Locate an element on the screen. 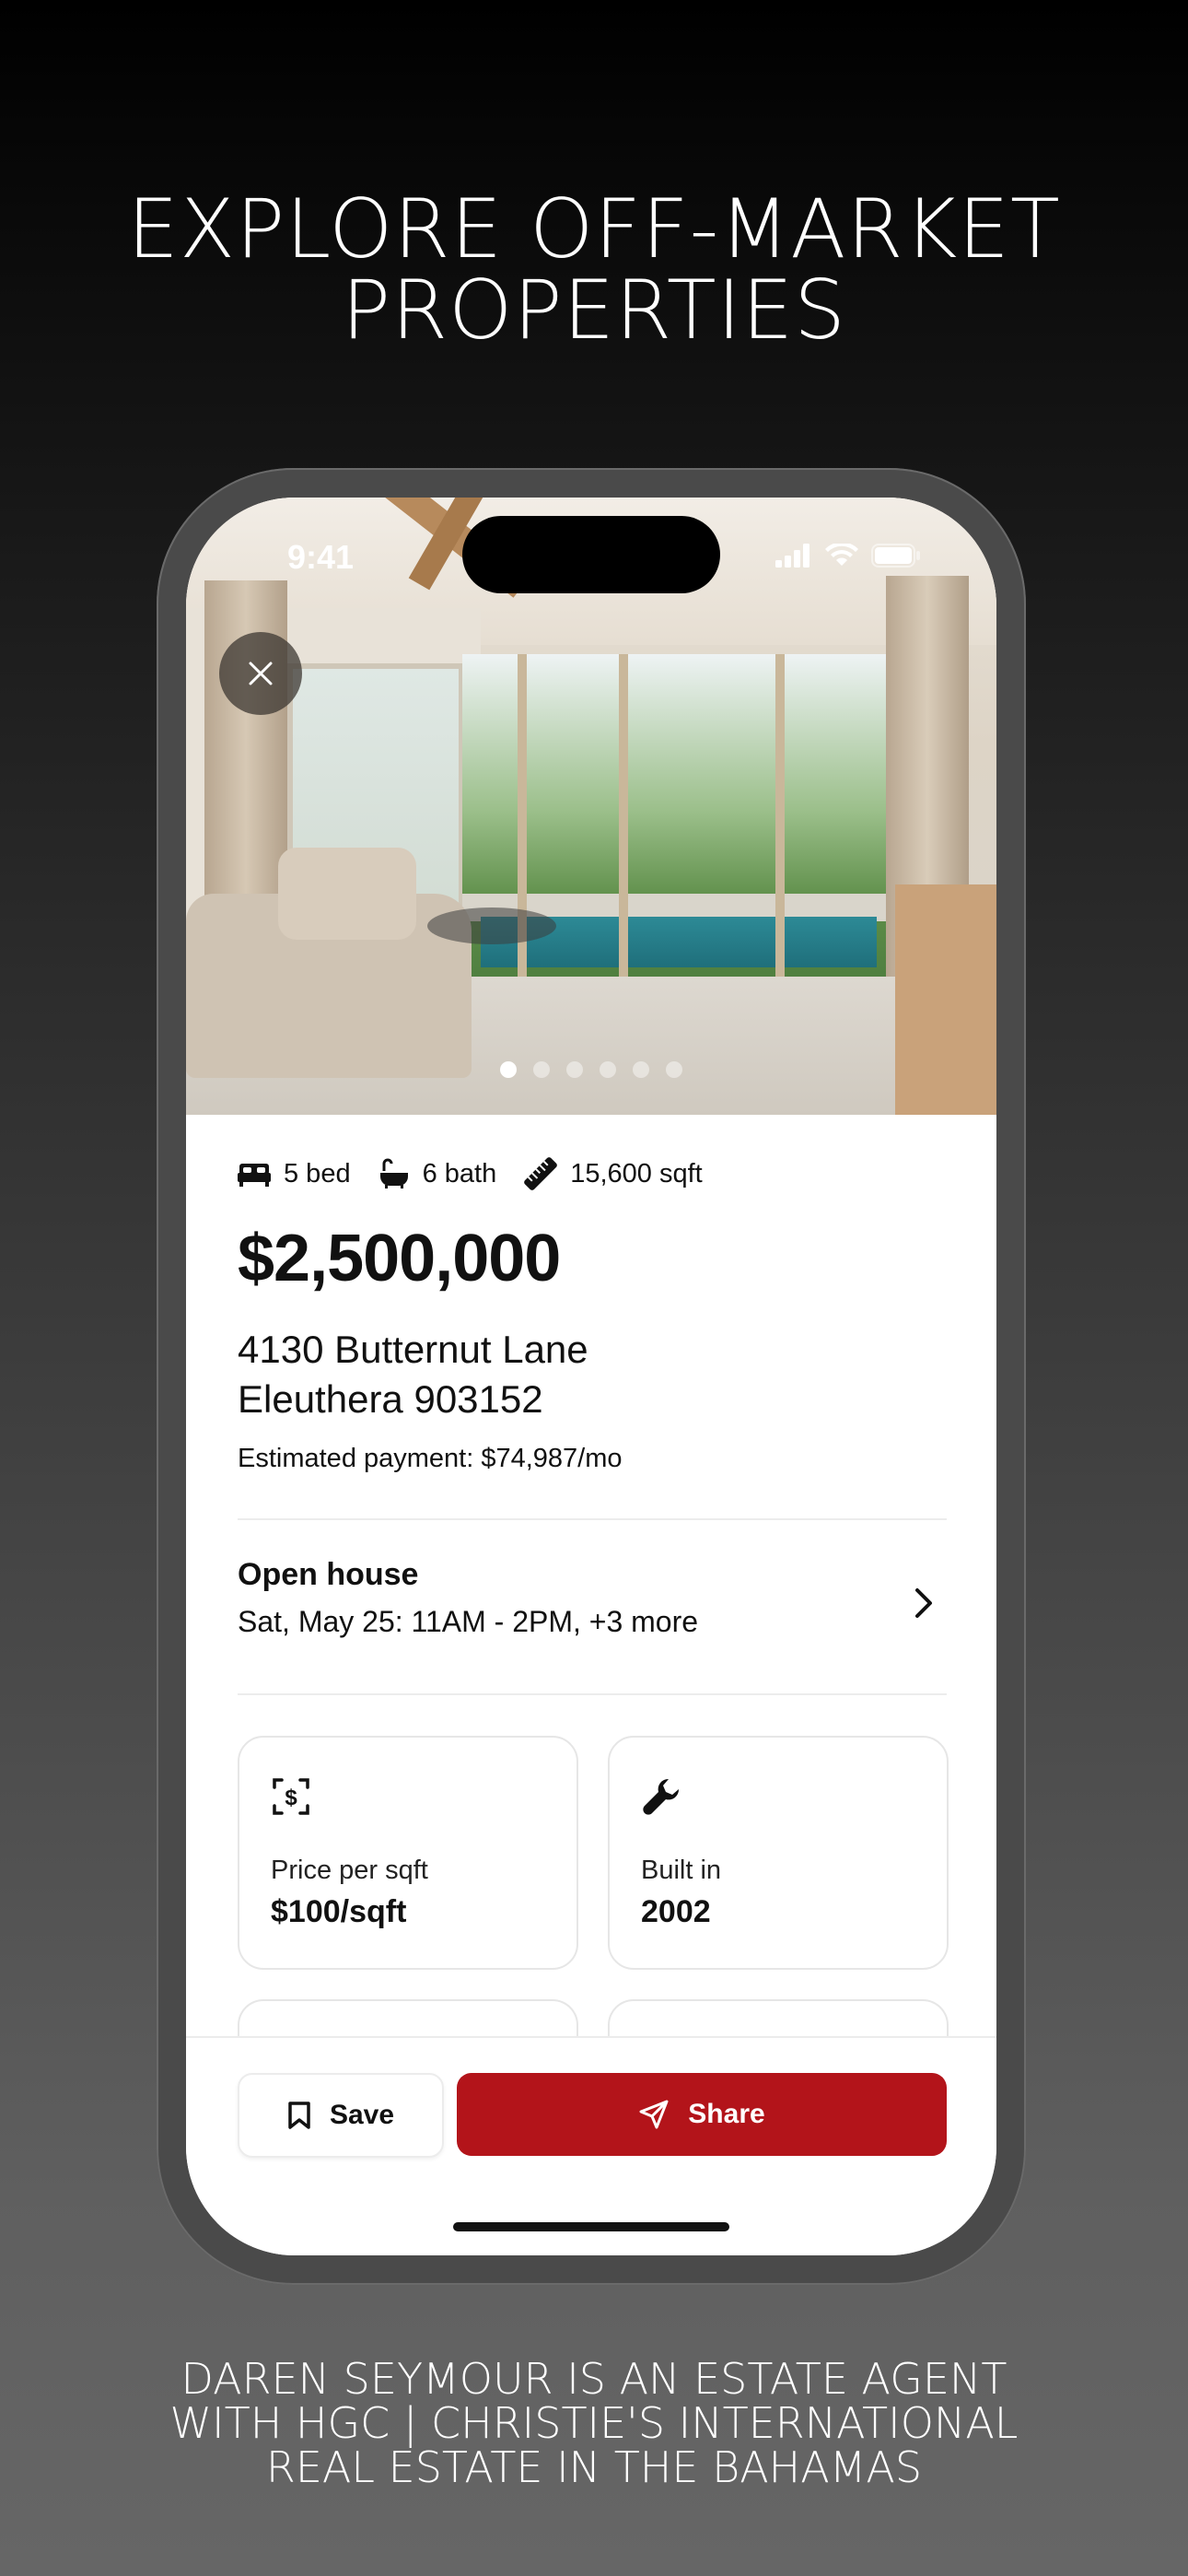 This screenshot has height=2576, width=1188. wifi-icon is located at coordinates (841, 555).